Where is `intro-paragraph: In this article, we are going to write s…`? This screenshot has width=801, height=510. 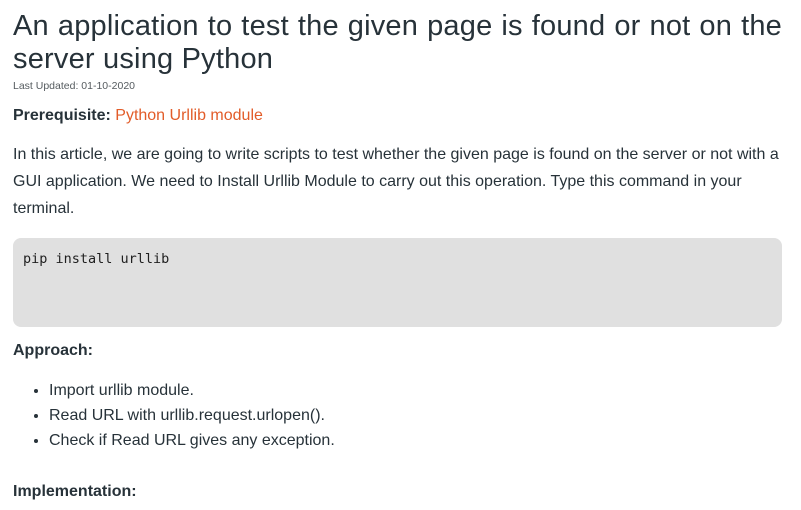 intro-paragraph: In this article, we are going to write s… is located at coordinates (396, 181).